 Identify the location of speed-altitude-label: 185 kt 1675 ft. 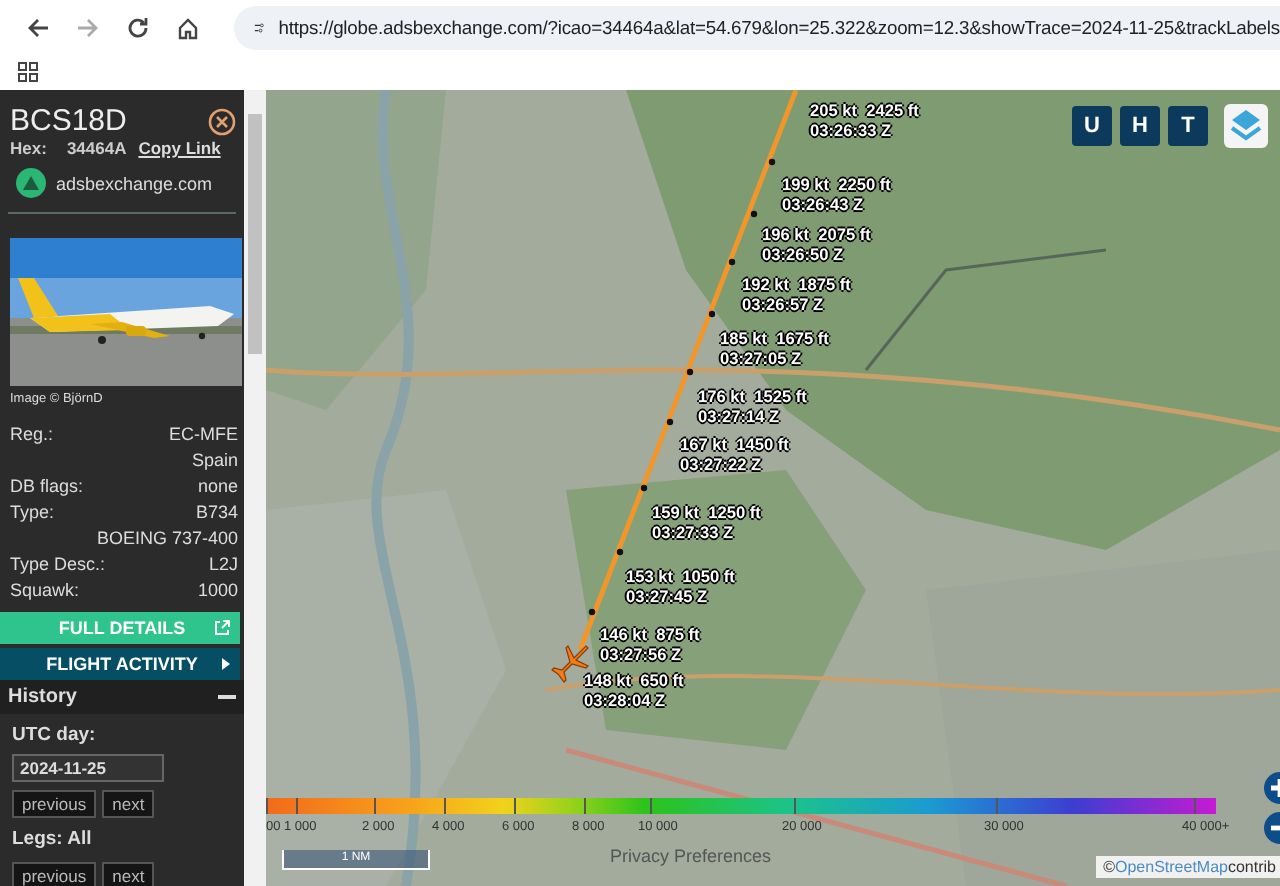
(774, 338).